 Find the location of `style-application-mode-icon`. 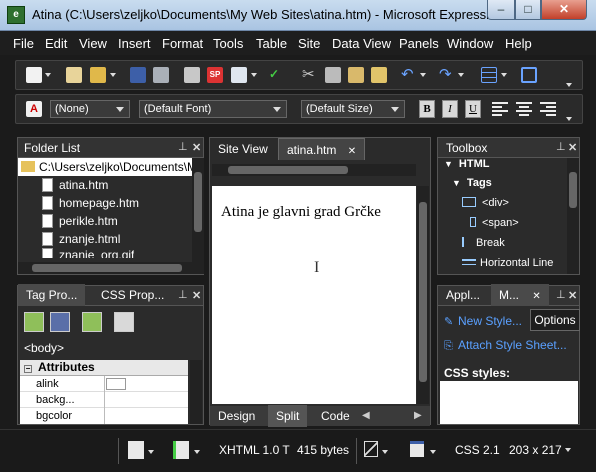

style-application-mode-icon is located at coordinates (371, 449).